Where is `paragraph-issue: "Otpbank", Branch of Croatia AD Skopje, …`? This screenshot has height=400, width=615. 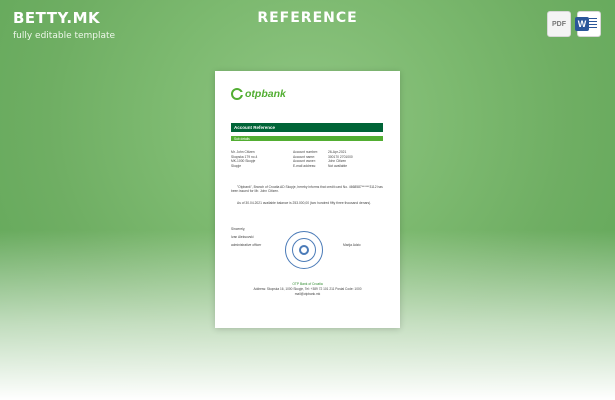 paragraph-issue: "Otpbank", Branch of Croatia AD Skopje, … is located at coordinates (307, 189).